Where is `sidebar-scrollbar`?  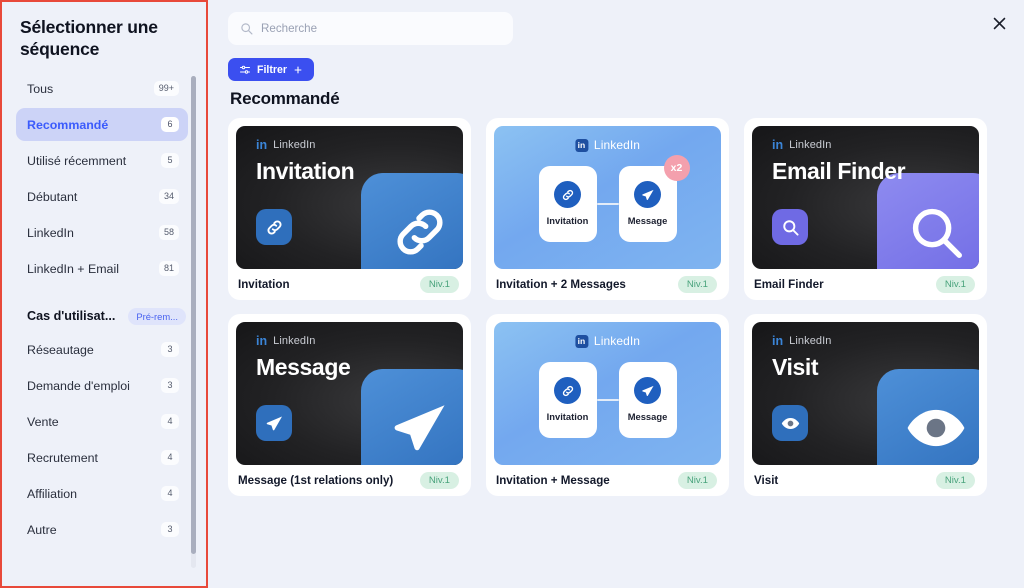
sidebar-scrollbar is located at coordinates (193, 322).